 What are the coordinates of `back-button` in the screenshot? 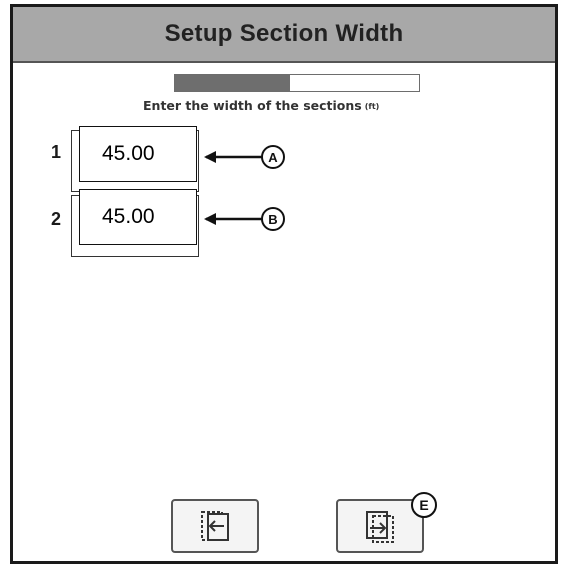 It's located at (215, 526).